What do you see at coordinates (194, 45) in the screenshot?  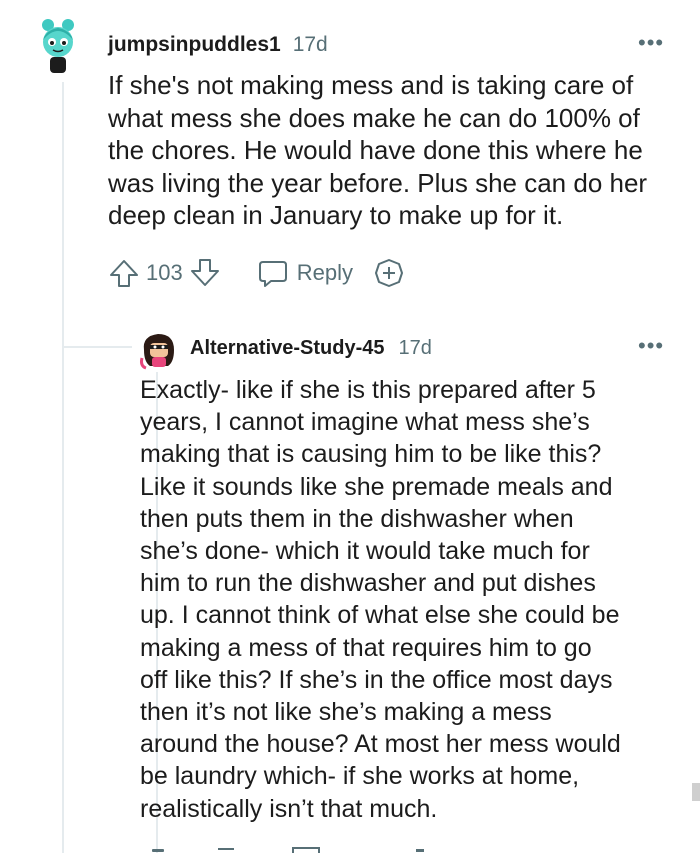 I see `comment-username: jumpsinpuddles1` at bounding box center [194, 45].